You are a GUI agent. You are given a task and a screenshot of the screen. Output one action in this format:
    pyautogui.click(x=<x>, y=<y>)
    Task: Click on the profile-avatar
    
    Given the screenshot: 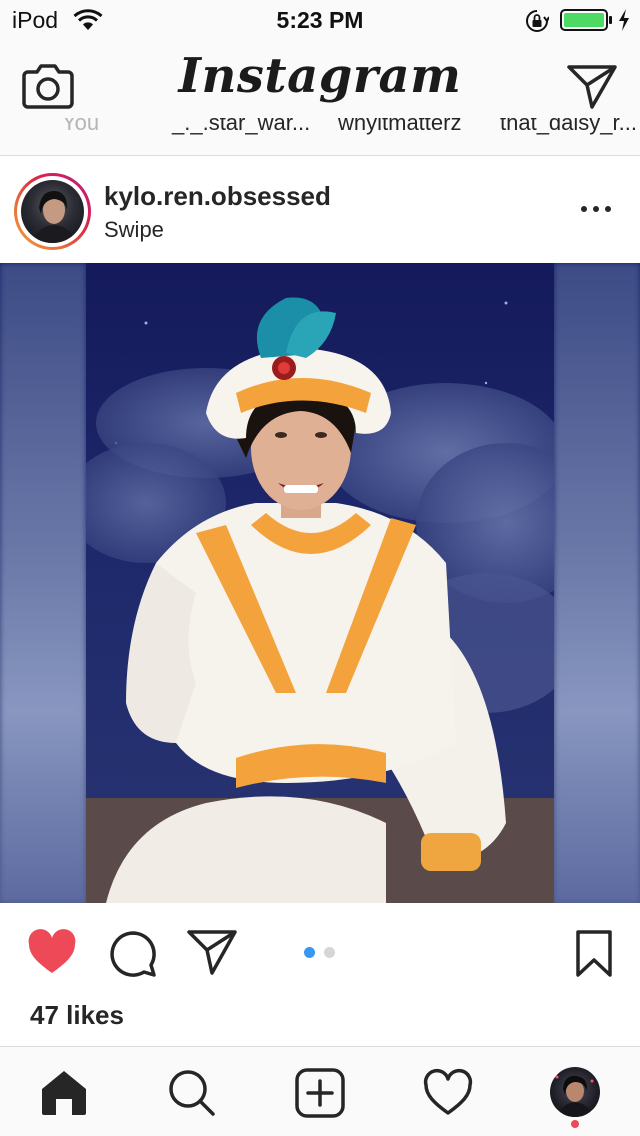 What is the action you would take?
    pyautogui.click(x=575, y=1092)
    